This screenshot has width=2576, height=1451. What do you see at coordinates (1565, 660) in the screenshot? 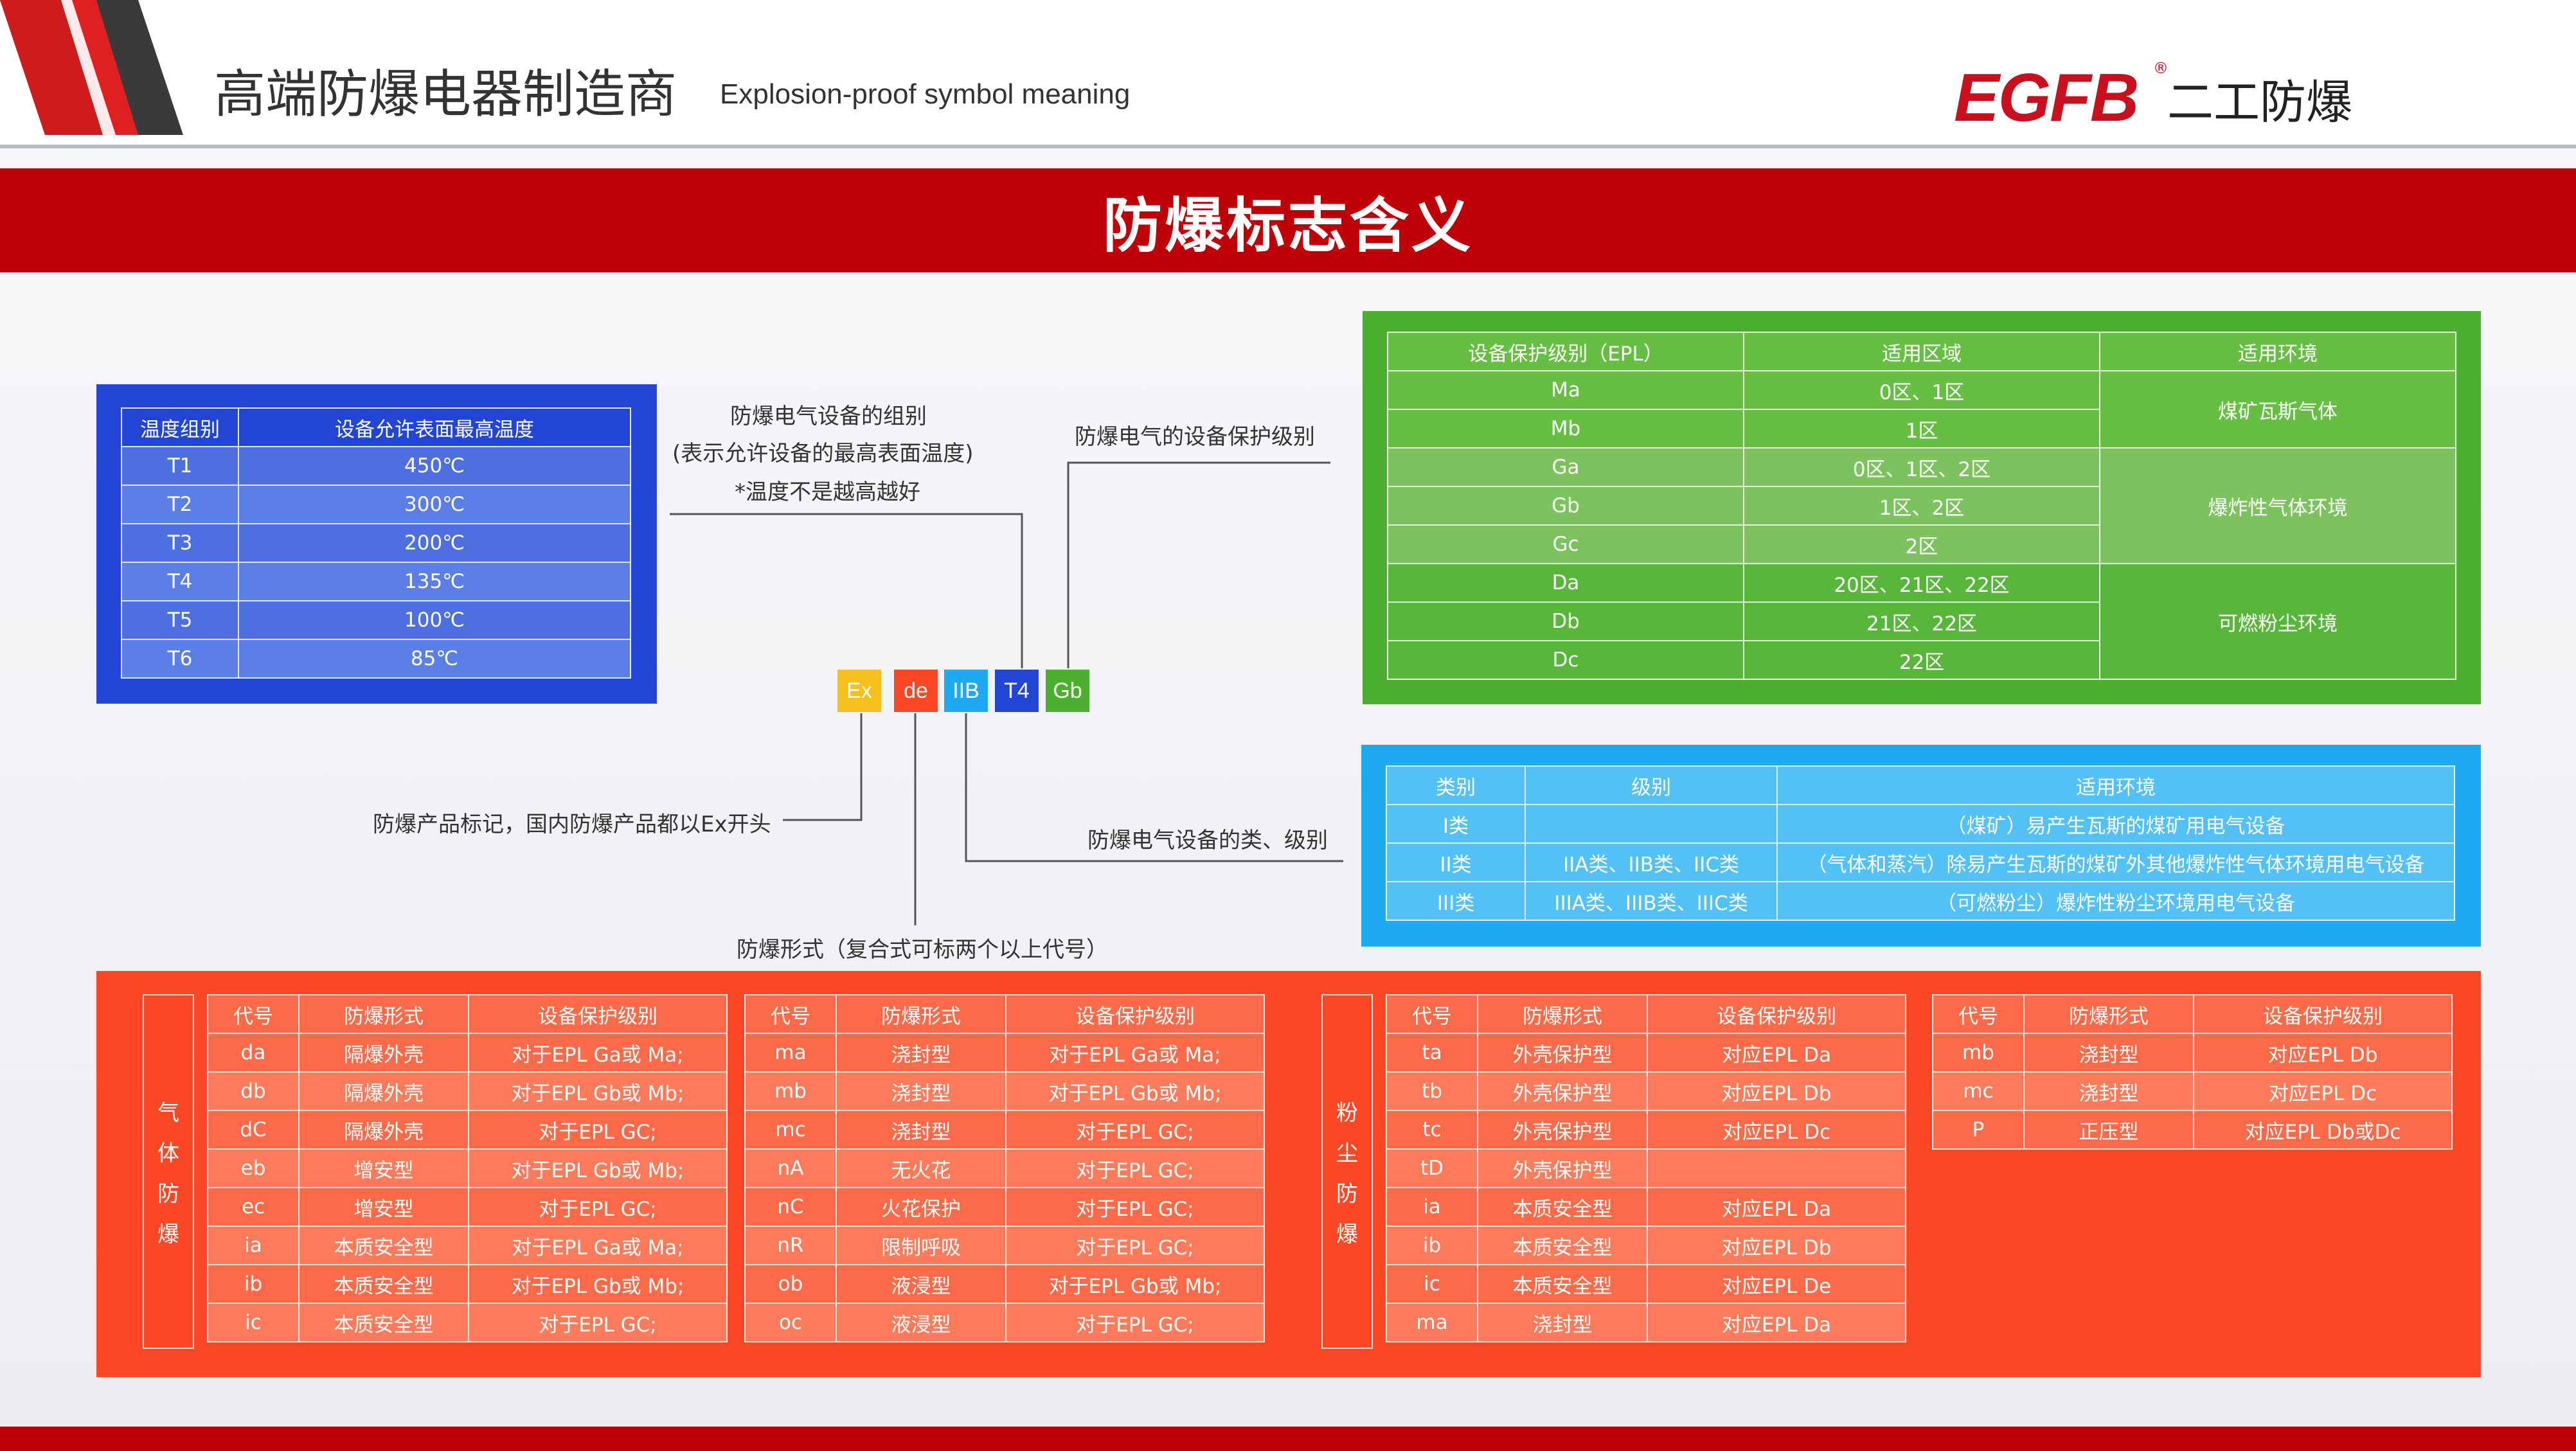
I see `table-cell: Dc` at bounding box center [1565, 660].